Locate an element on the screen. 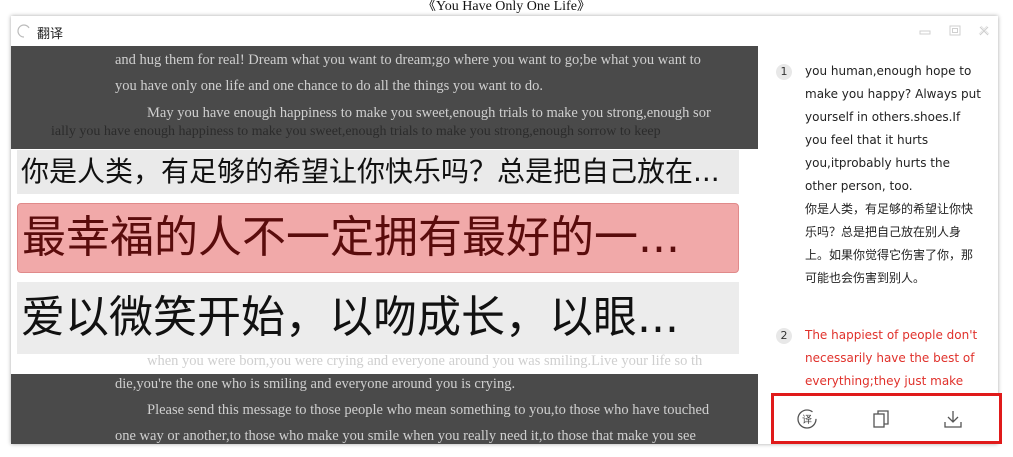  translate-icon-label: 译 is located at coordinates (807, 420).